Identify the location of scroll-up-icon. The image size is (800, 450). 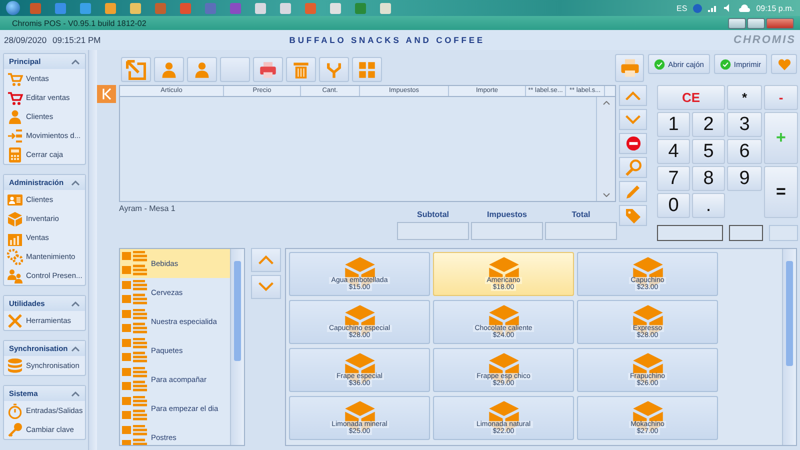
(606, 103).